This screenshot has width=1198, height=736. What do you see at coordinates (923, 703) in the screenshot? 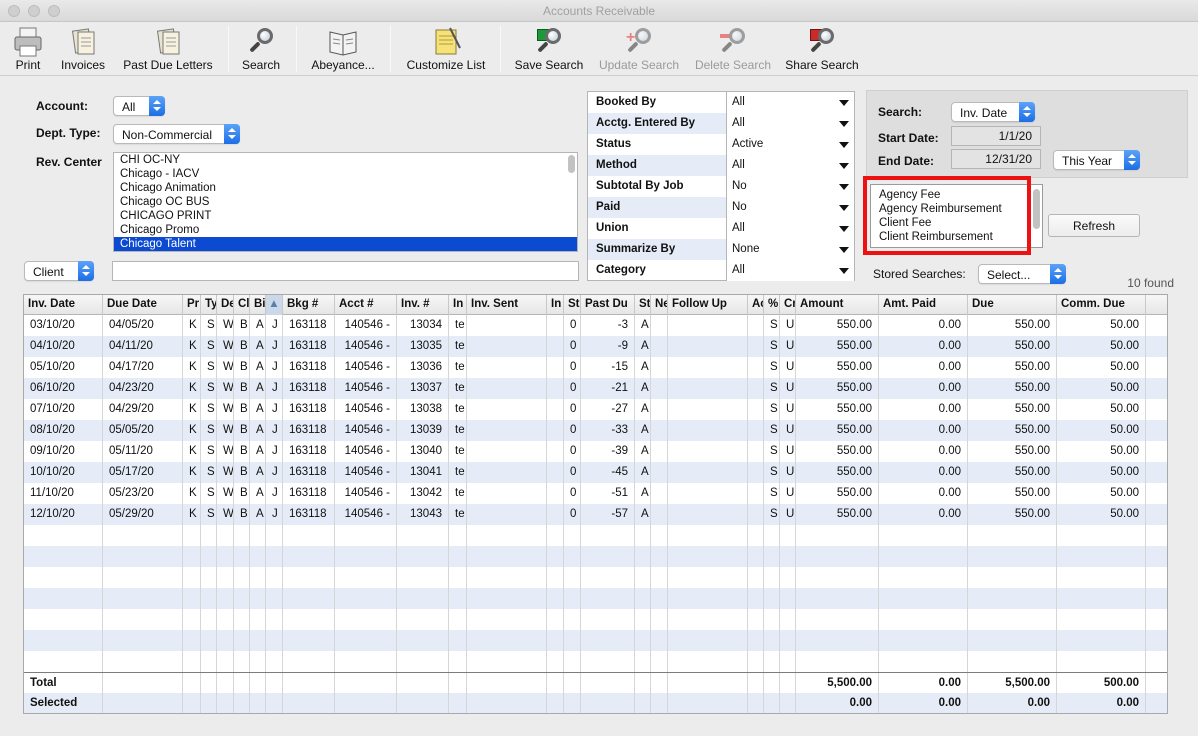
I see `table-cell: 0.00` at bounding box center [923, 703].